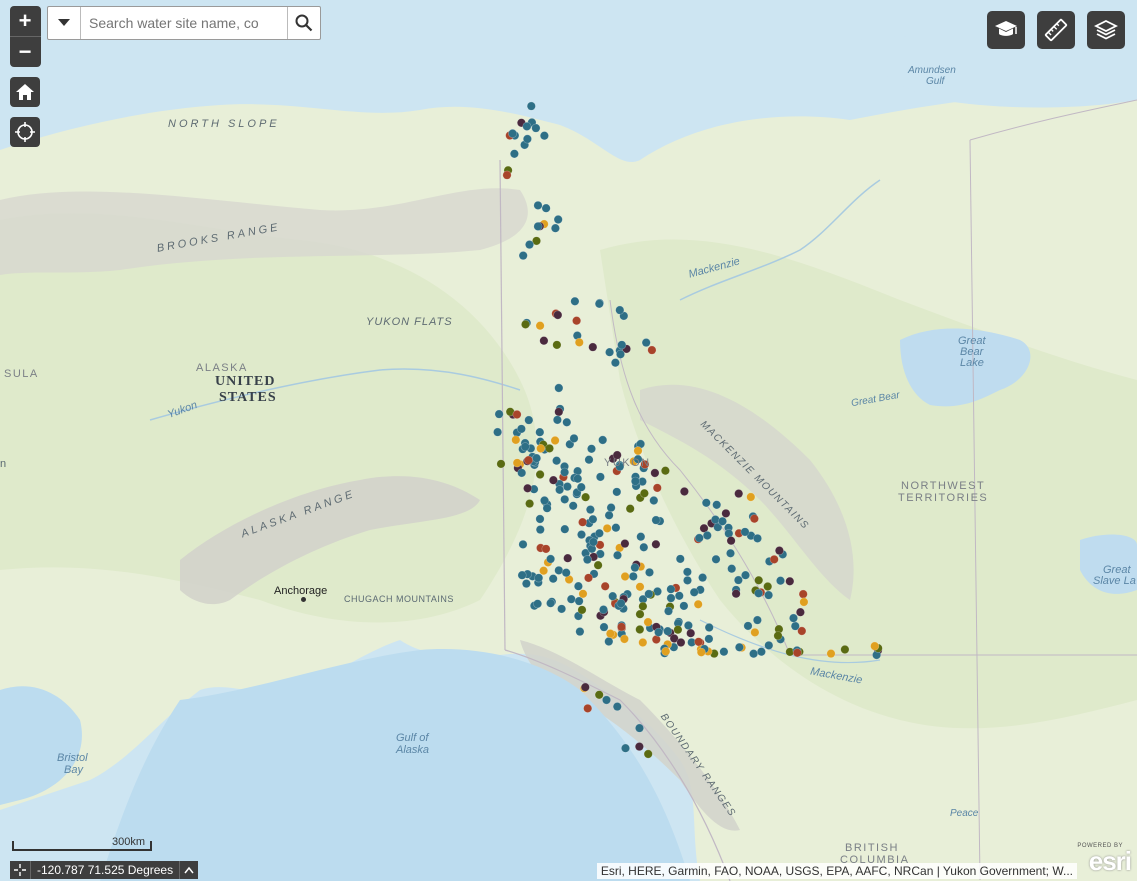 The height and width of the screenshot is (881, 1137). Describe the element at coordinates (25, 92) in the screenshot. I see `home-button` at that location.